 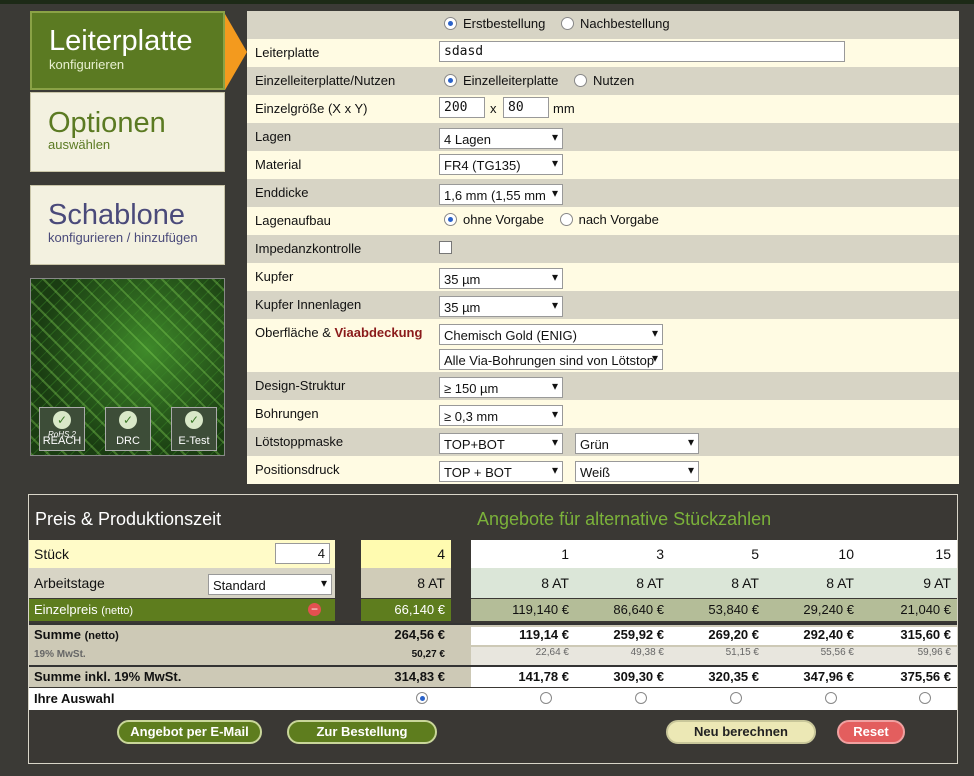 What do you see at coordinates (812, 656) in the screenshot?
I see `alt-tax: 55,56 €` at bounding box center [812, 656].